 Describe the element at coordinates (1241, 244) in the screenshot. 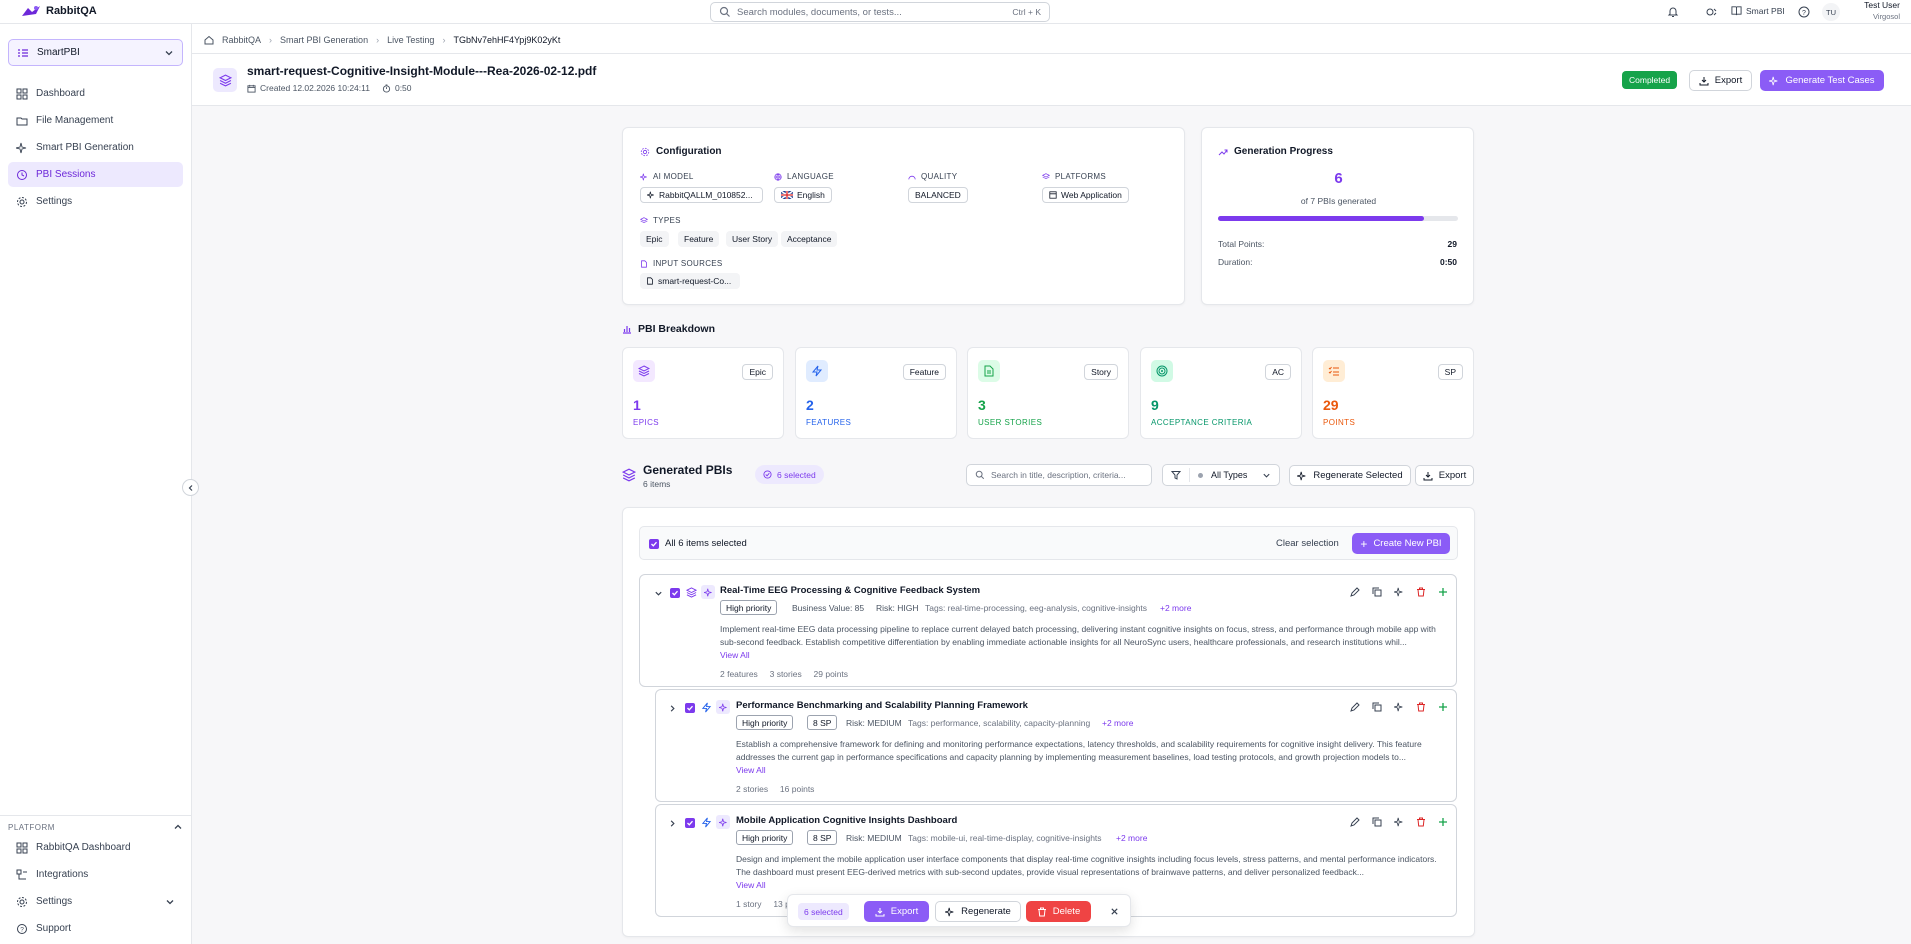

I see `total-points-label: Total Points:` at that location.